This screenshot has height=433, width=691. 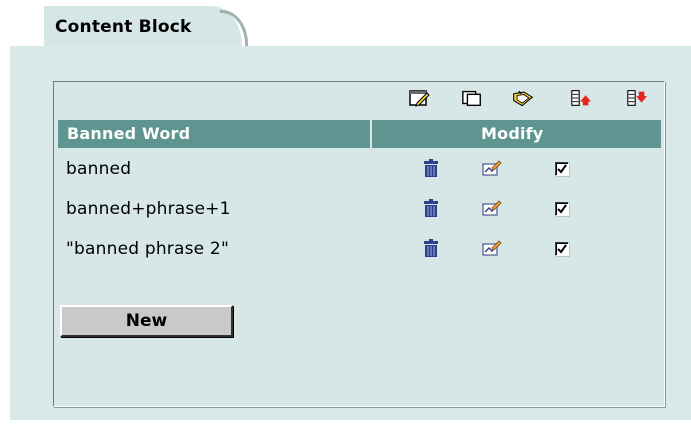 What do you see at coordinates (234, 28) in the screenshot?
I see `tab-edge` at bounding box center [234, 28].